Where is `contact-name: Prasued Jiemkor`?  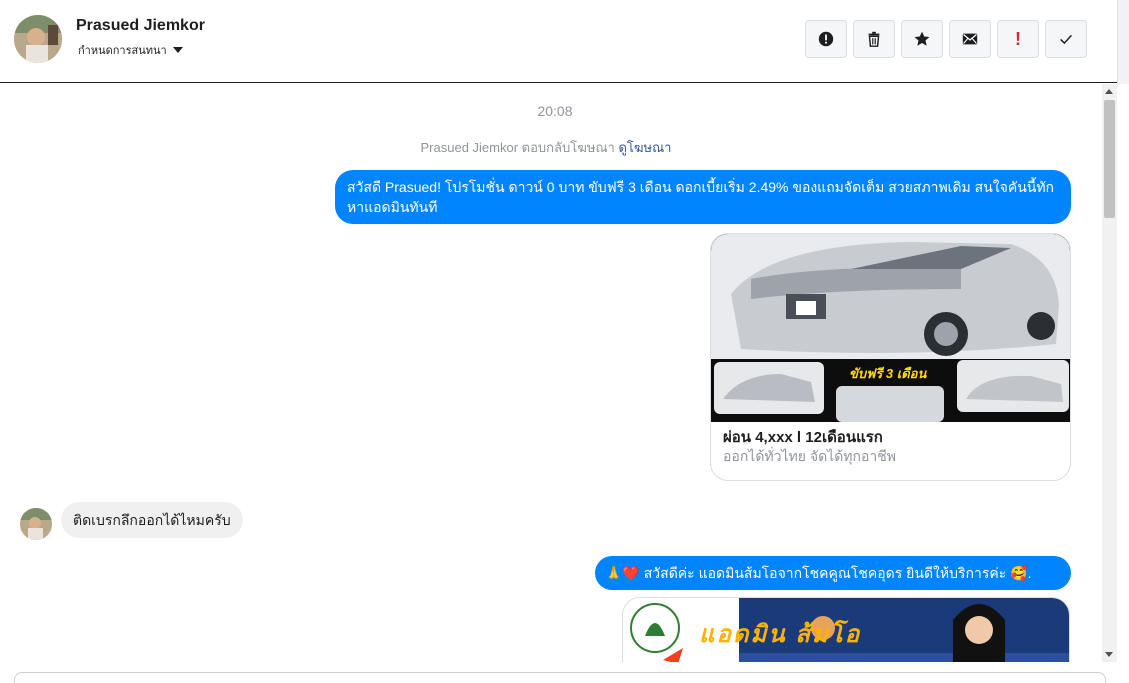 contact-name: Prasued Jiemkor is located at coordinates (140, 26).